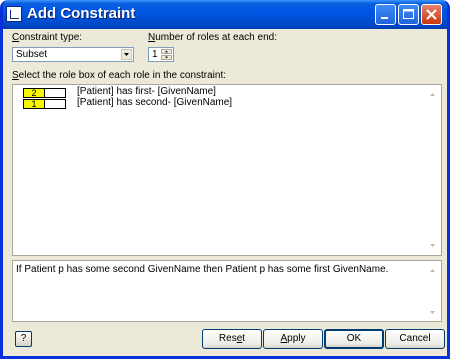  I want to click on role-box-number: 1, so click(34, 104).